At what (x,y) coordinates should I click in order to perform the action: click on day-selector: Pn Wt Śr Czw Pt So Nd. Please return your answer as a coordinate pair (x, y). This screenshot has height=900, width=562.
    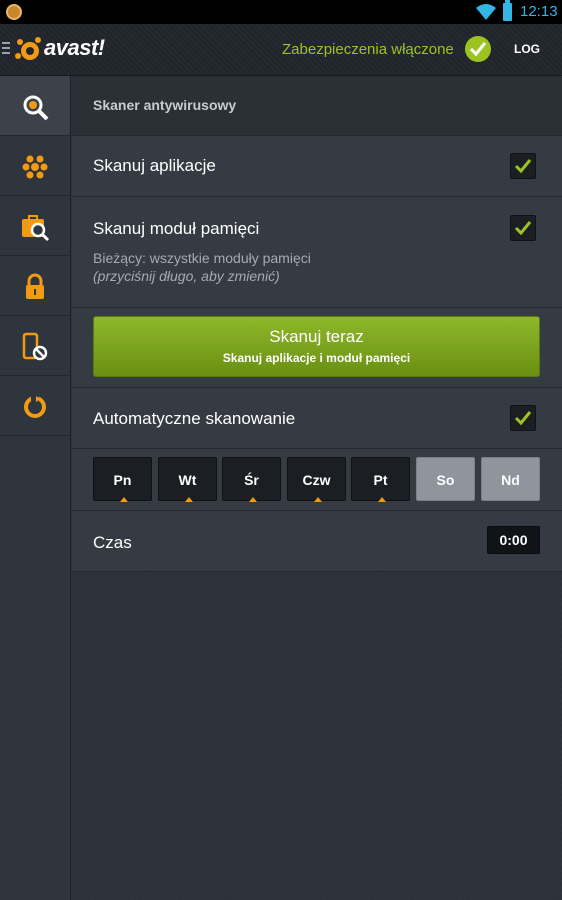
    Looking at the image, I should click on (317, 480).